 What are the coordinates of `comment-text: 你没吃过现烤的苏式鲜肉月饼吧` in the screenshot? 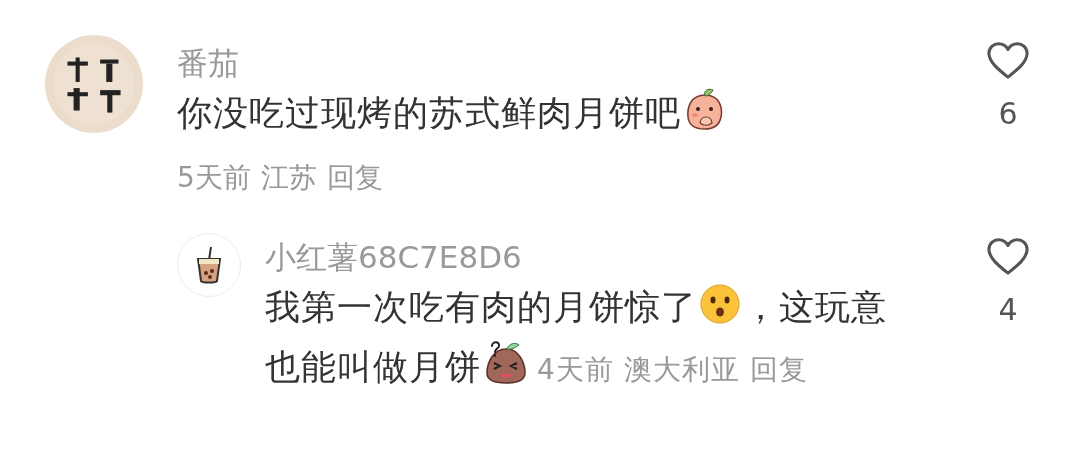 It's located at (429, 113).